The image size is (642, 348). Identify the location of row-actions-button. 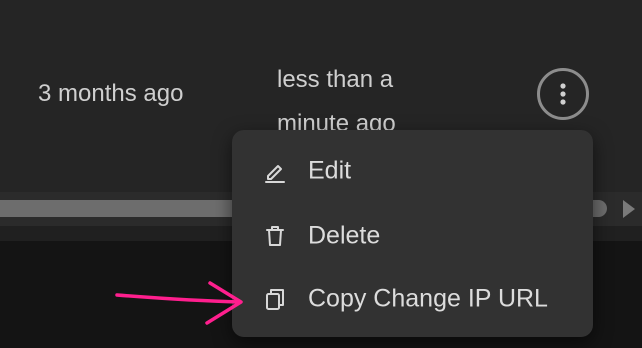
(563, 94).